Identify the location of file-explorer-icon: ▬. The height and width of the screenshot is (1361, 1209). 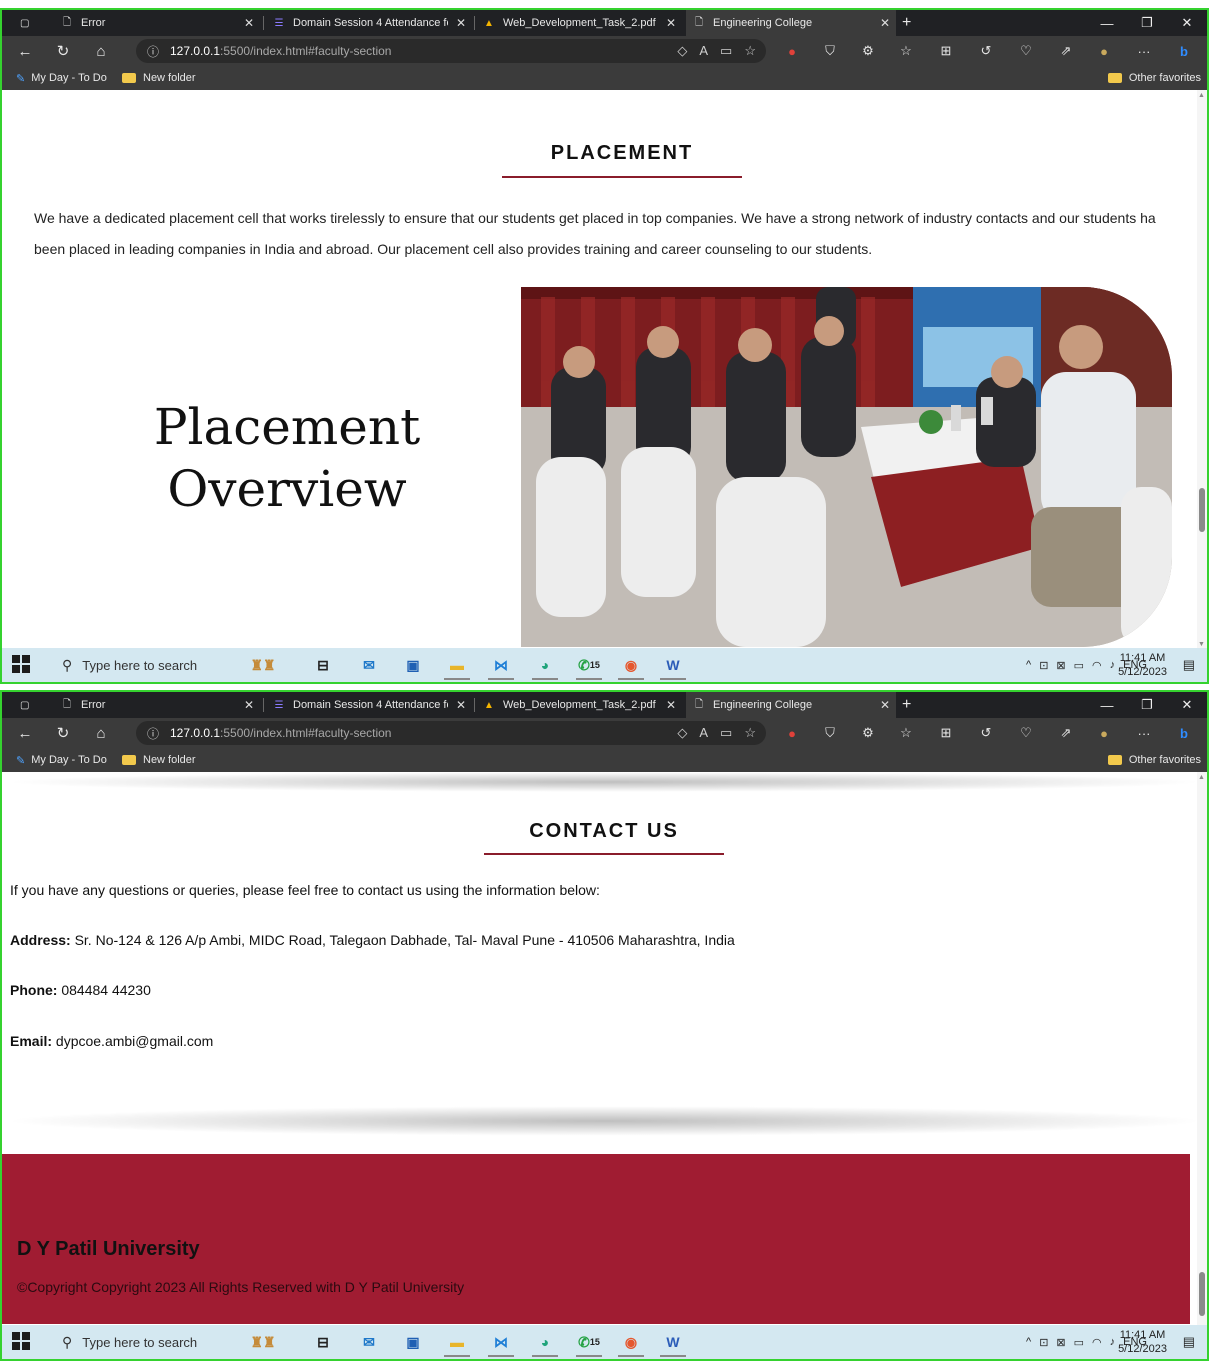
(457, 1343).